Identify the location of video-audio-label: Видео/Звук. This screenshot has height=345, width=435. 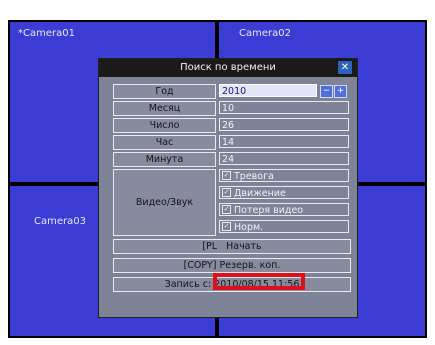
(164, 202).